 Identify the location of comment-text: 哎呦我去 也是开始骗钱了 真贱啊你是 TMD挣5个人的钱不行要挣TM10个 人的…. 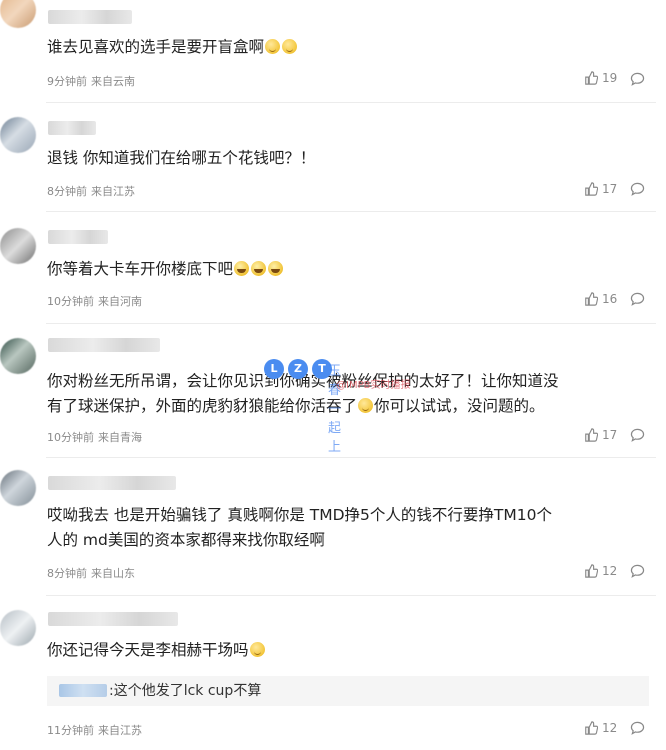
(299, 527).